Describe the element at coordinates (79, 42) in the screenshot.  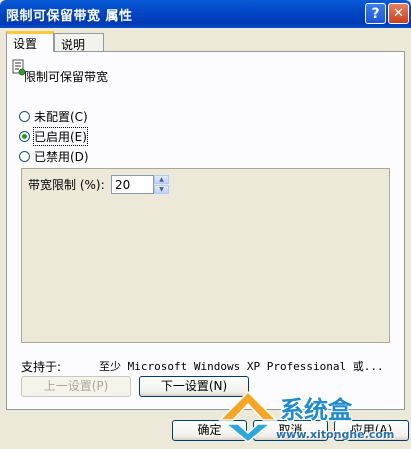
I see `tab-explain: 说明` at that location.